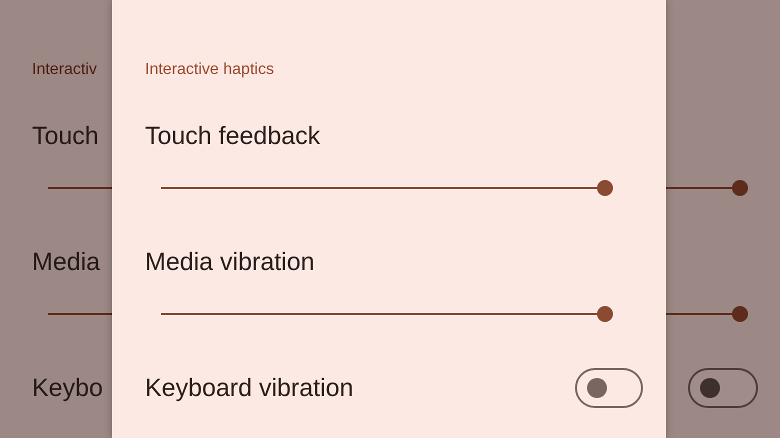 Image resolution: width=780 pixels, height=438 pixels. I want to click on setting-label: Media vibration, so click(230, 262).